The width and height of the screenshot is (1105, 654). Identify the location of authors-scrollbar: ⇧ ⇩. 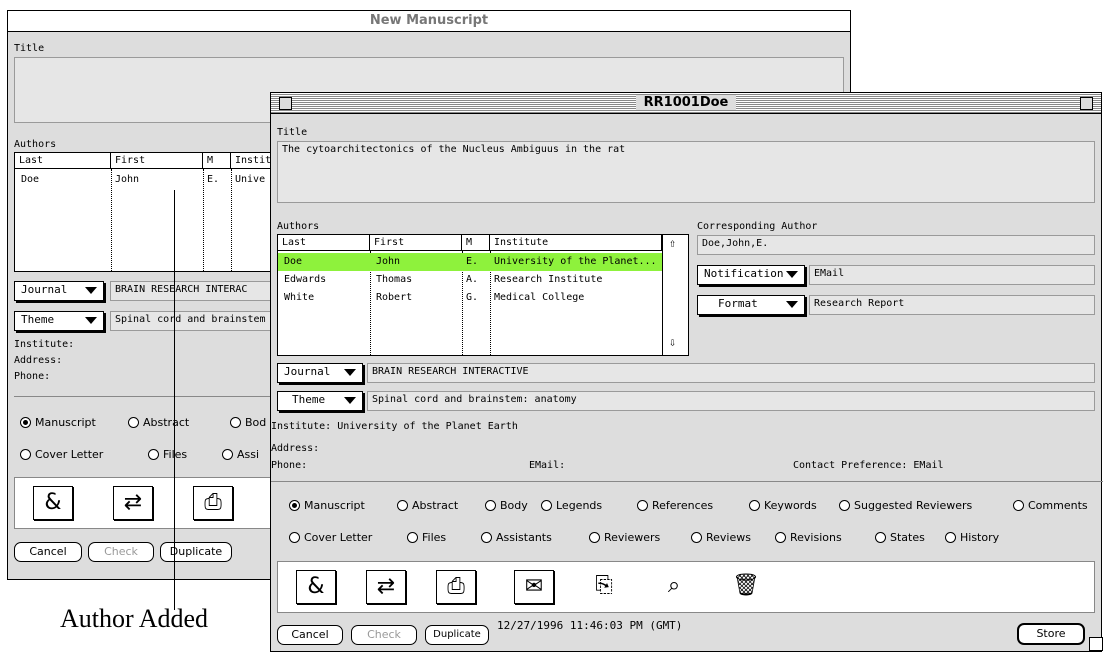
(675, 295).